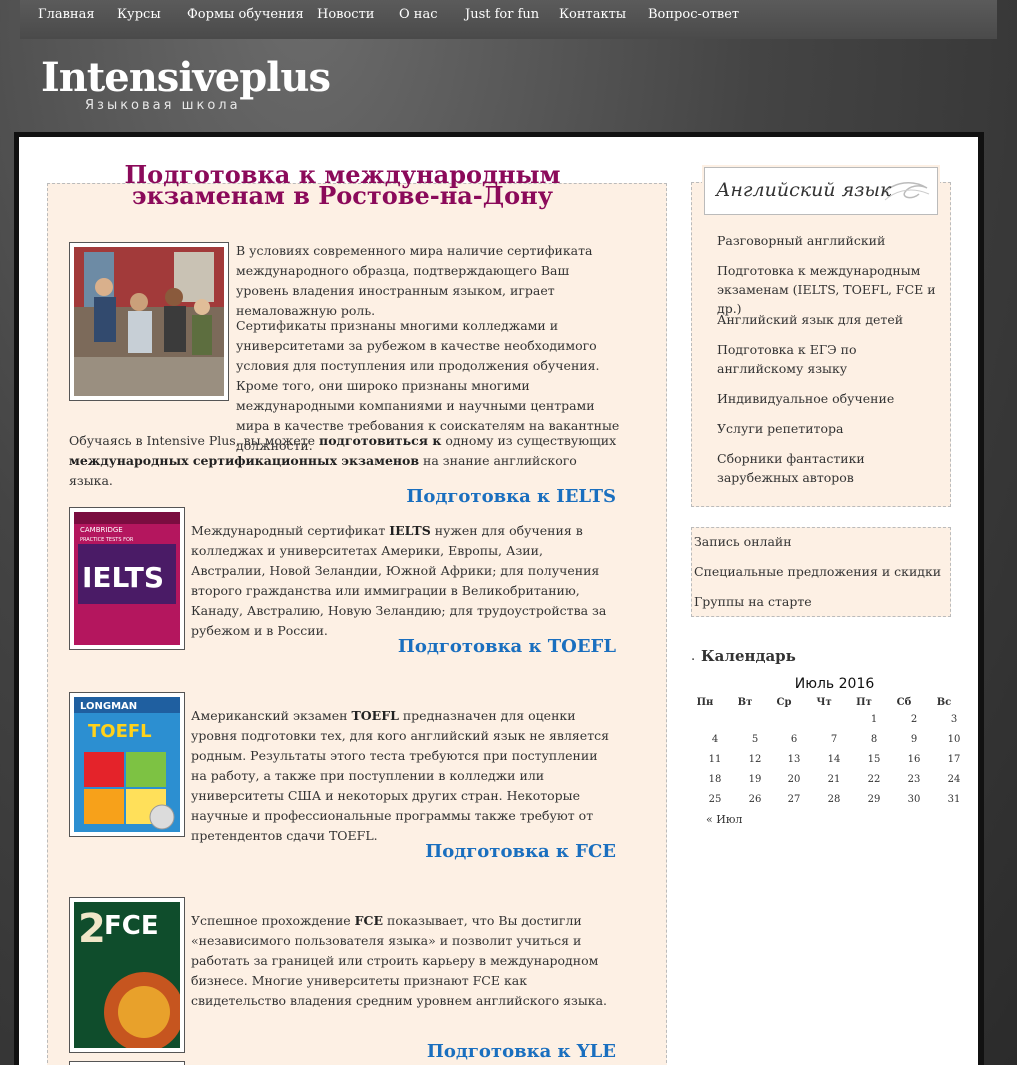 This screenshot has width=1017, height=1065. I want to click on toefl-text-pre: Американский экзамен, so click(271, 715).